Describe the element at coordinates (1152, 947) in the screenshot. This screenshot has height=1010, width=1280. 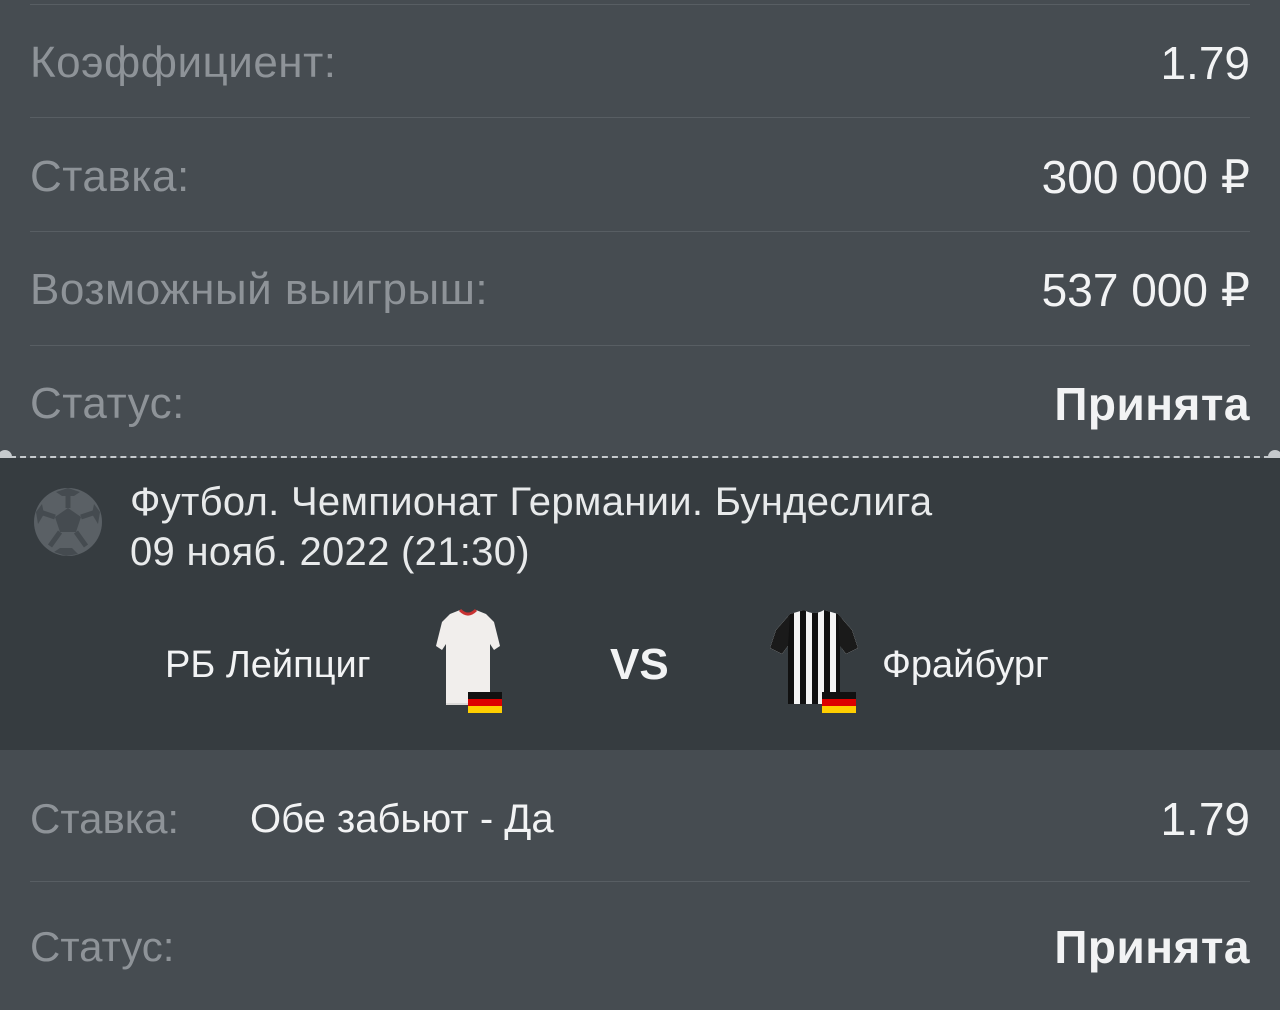
I see `bet-status-value: Принята` at that location.